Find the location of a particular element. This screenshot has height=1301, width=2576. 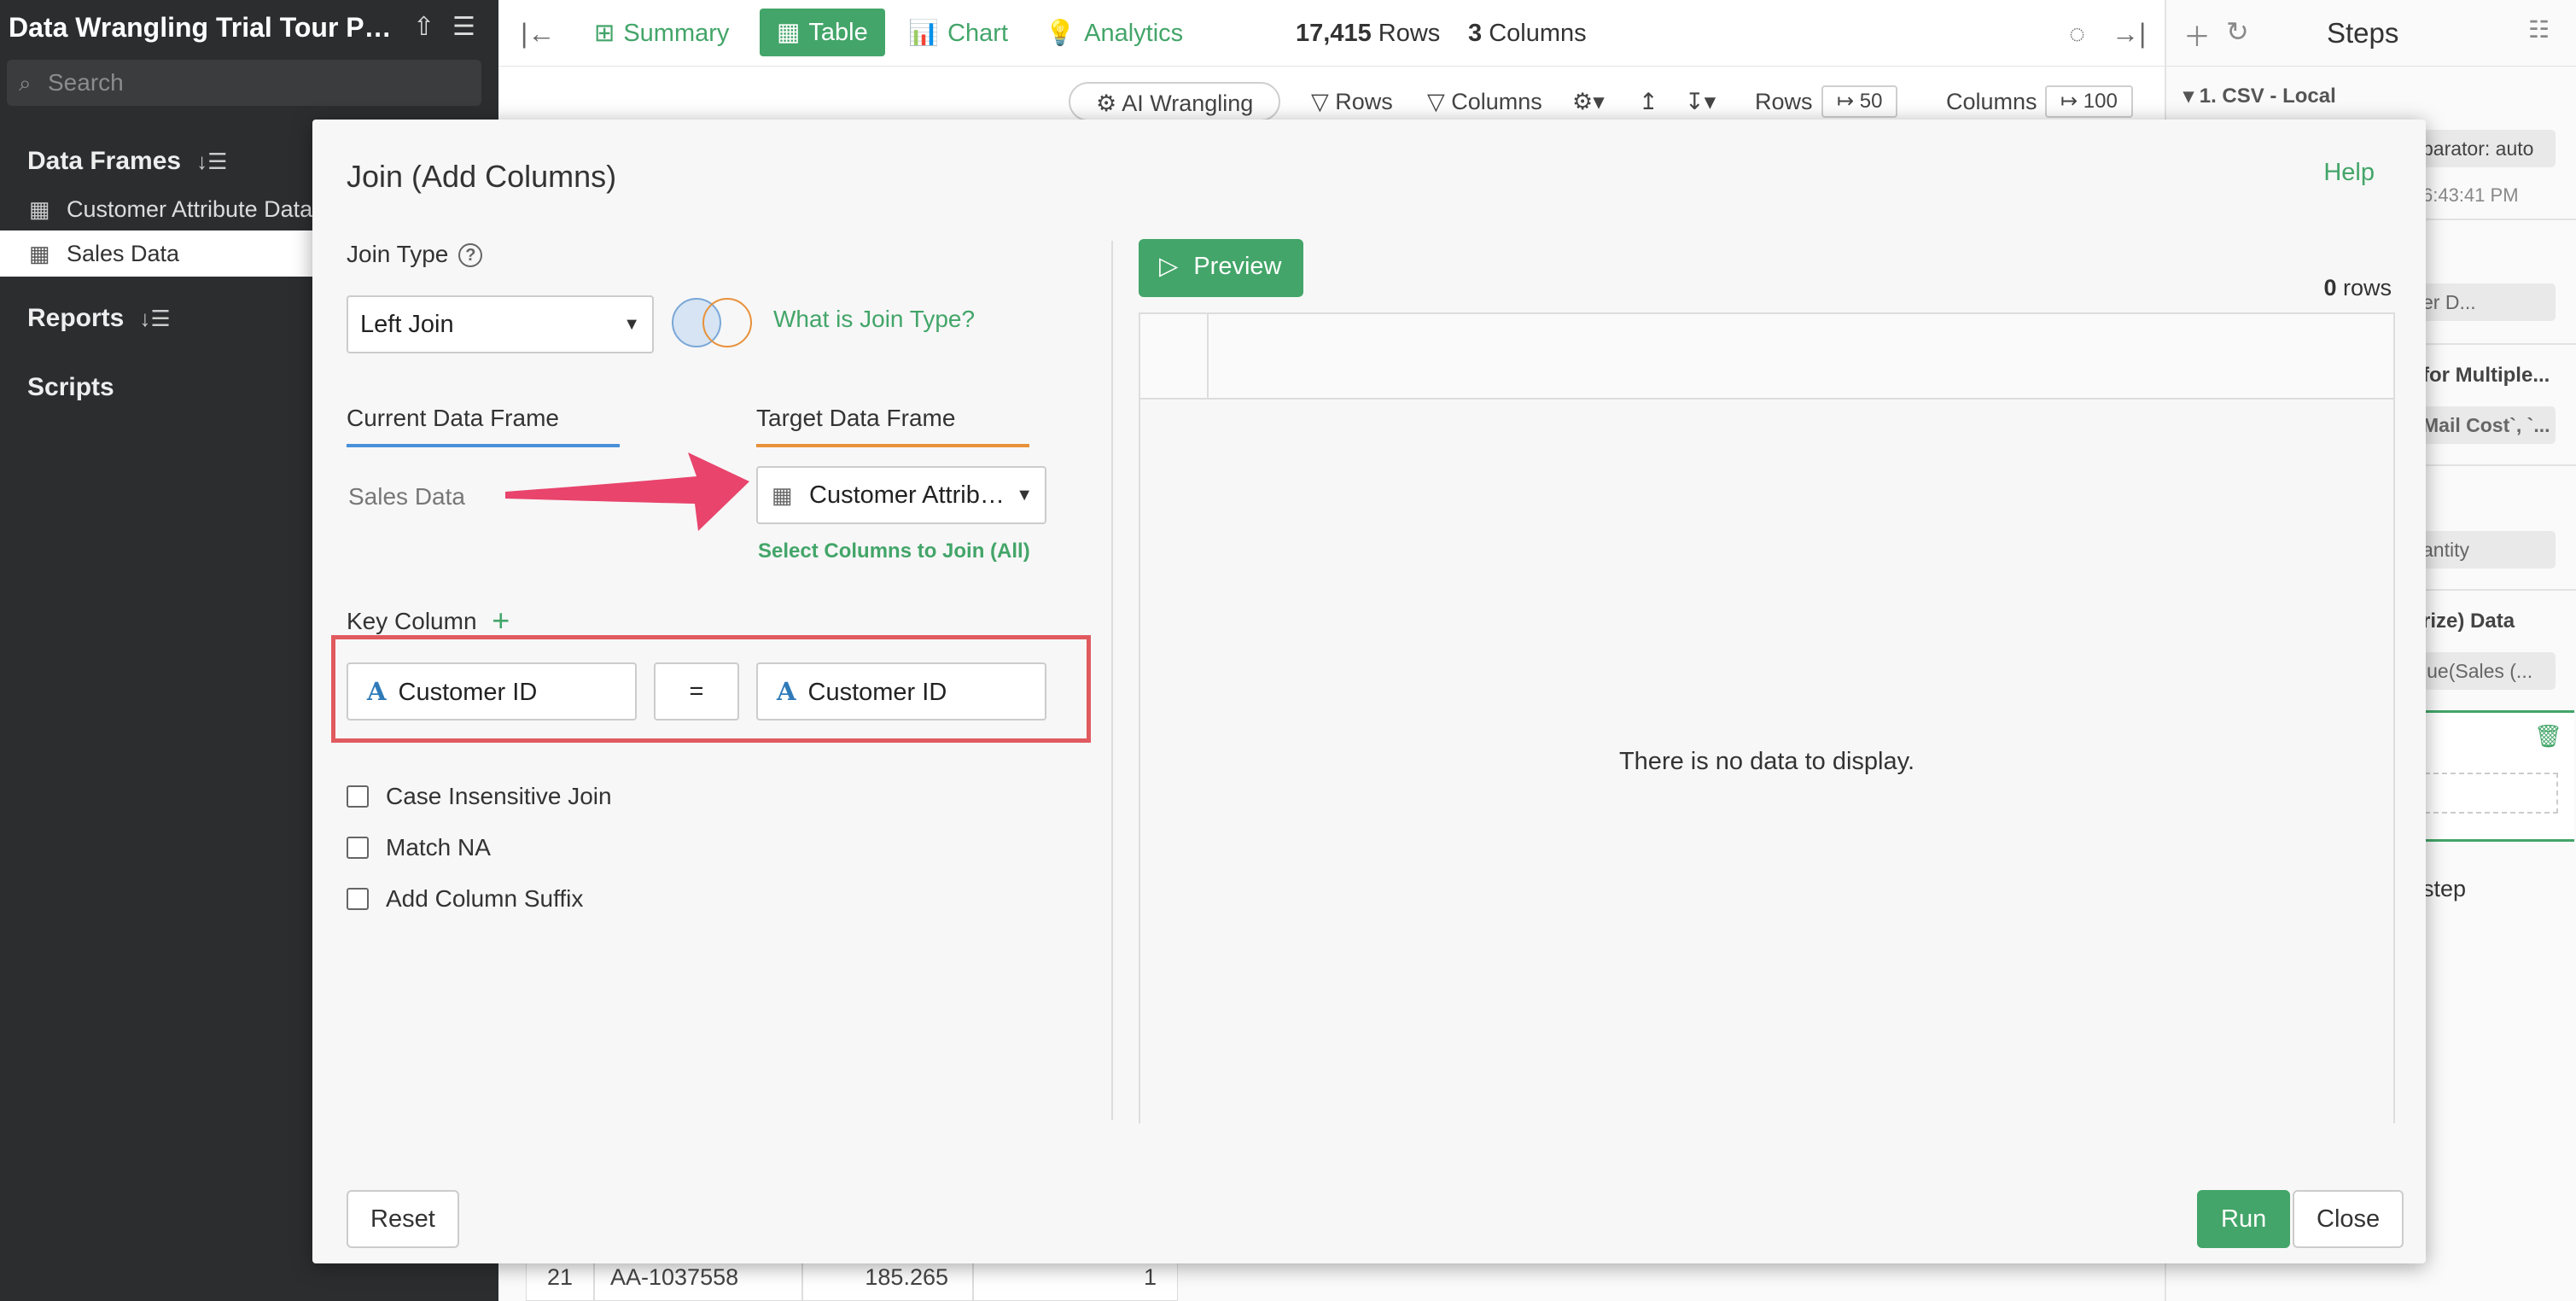

case-insensitive-checkbox: Case Insensitive Join is located at coordinates (479, 796).